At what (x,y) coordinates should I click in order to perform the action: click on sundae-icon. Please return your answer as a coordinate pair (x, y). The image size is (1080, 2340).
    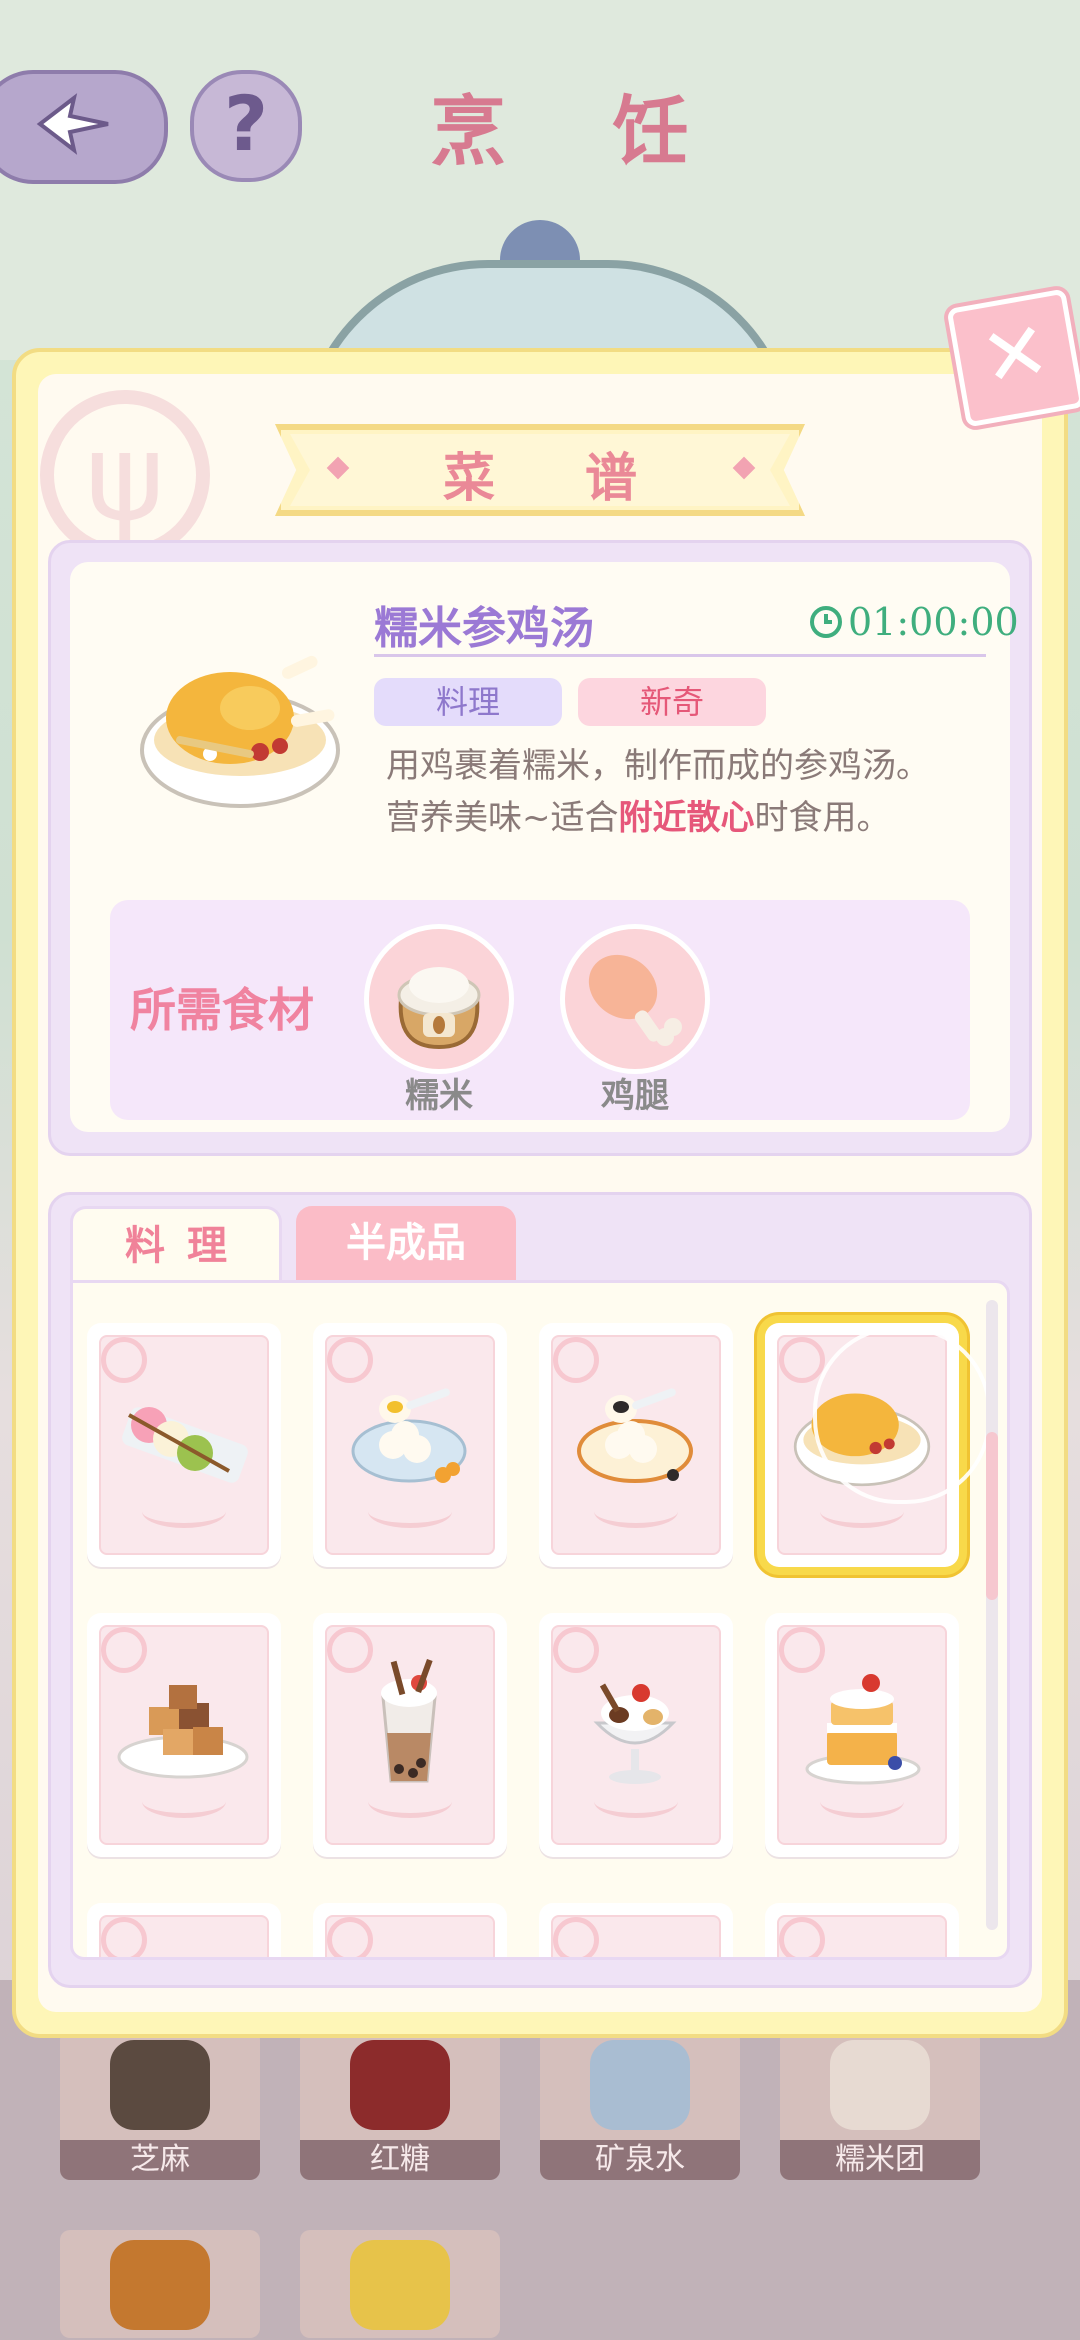
    Looking at the image, I should click on (635, 1733).